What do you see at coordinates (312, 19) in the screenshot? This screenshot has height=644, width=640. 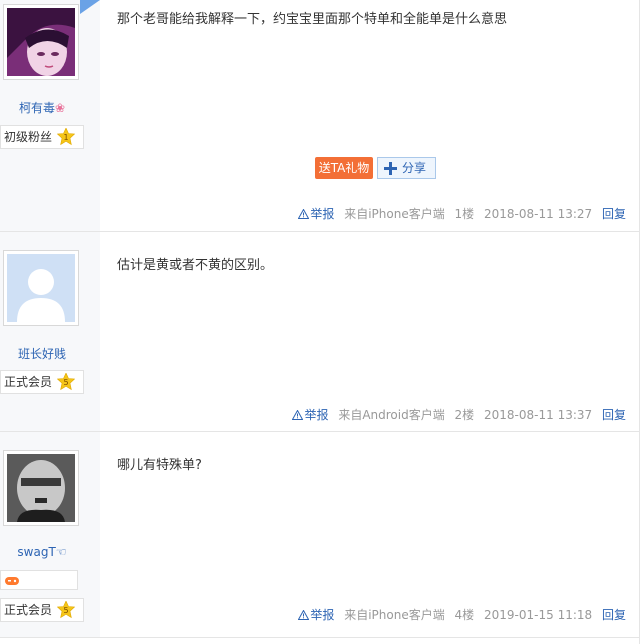 I see `post-content: 那个老哥能给我解释一下，约宝宝里面那个特单和全能单是什么意思` at bounding box center [312, 19].